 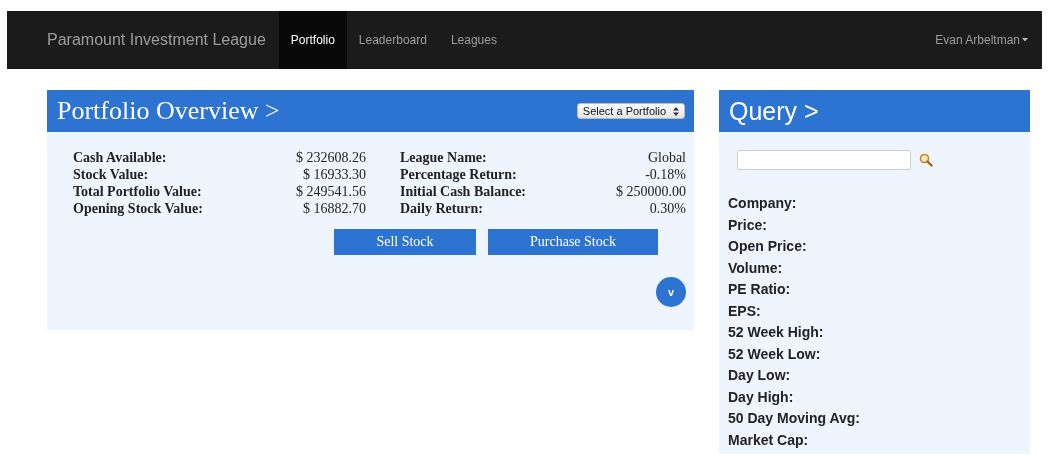 What do you see at coordinates (776, 332) in the screenshot?
I see `field-label: 52 Week High:` at bounding box center [776, 332].